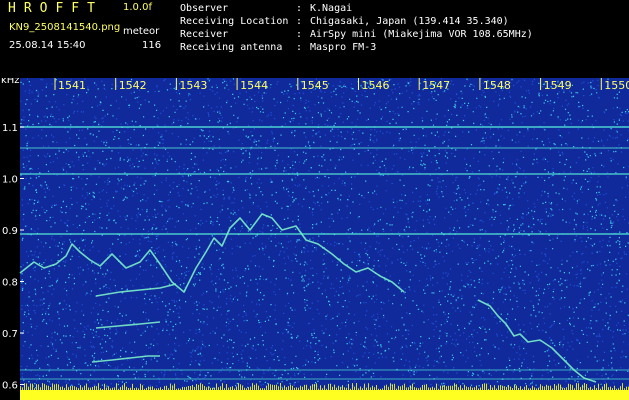  I want to click on frequency-tick-label: 0.9, so click(10, 231).